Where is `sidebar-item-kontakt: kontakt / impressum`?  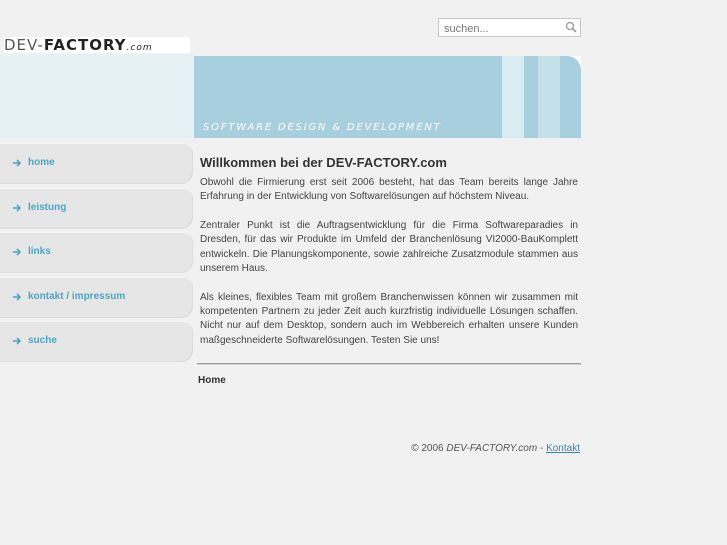 sidebar-item-kontakt: kontakt / impressum is located at coordinates (96, 297).